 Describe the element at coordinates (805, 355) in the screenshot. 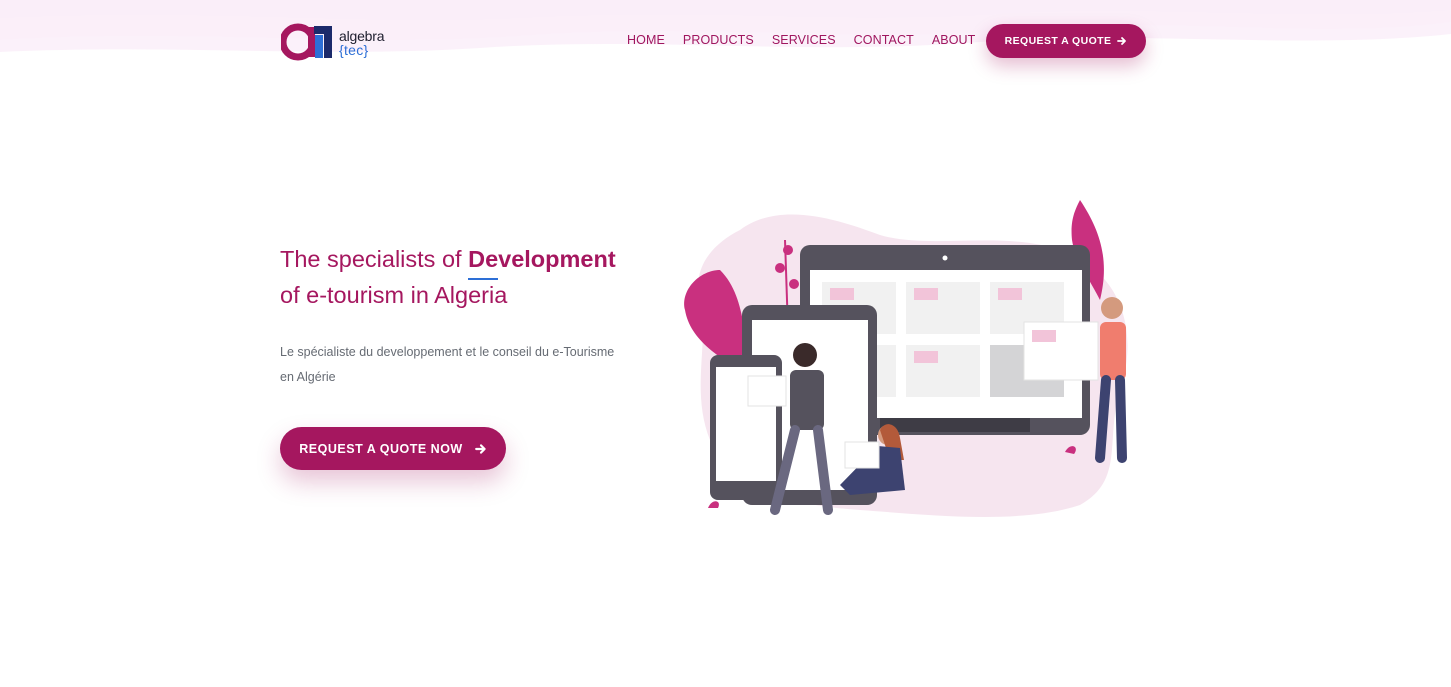

I see `person-left-head` at that location.